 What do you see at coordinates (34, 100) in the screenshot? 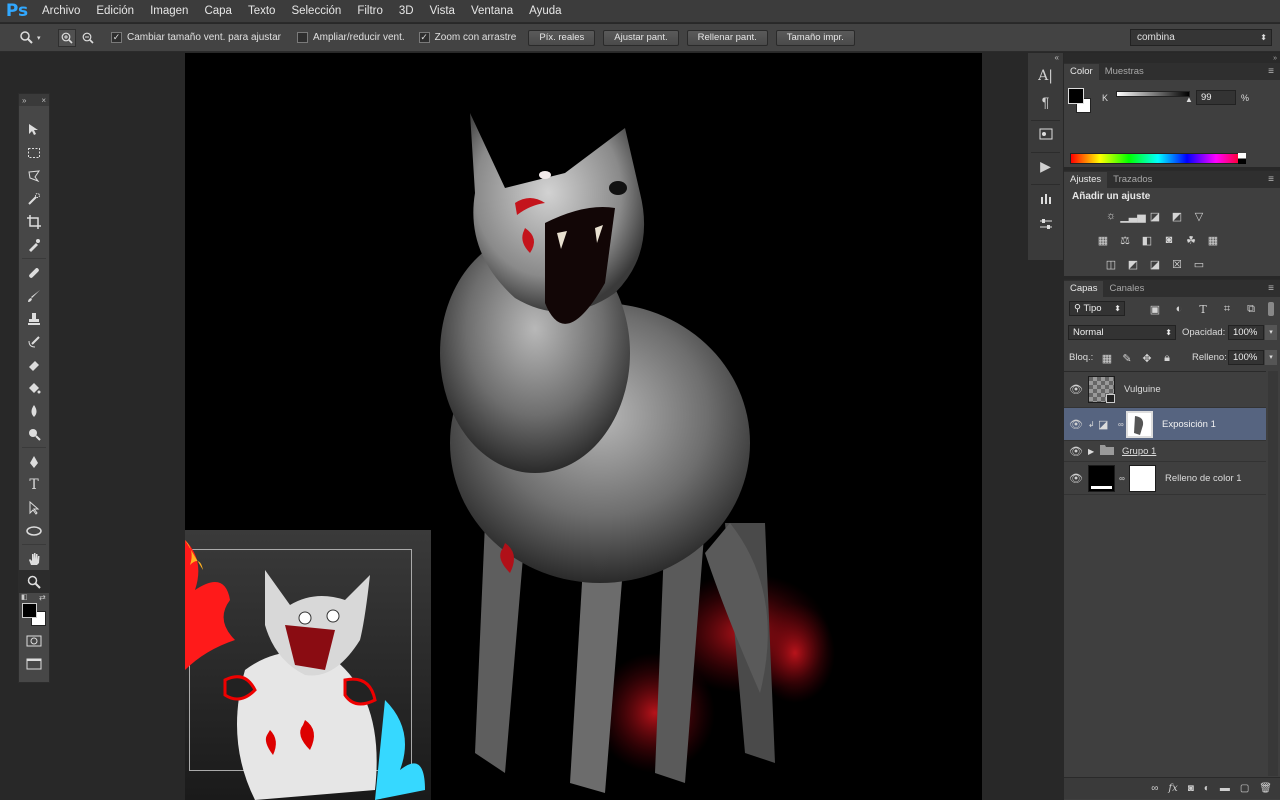
I see `tools-panel-header: » ×` at bounding box center [34, 100].